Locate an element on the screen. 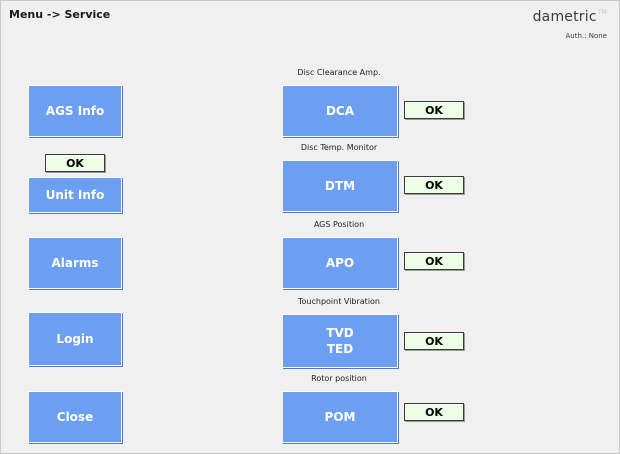  brand-logo: dametricTM is located at coordinates (570, 17).